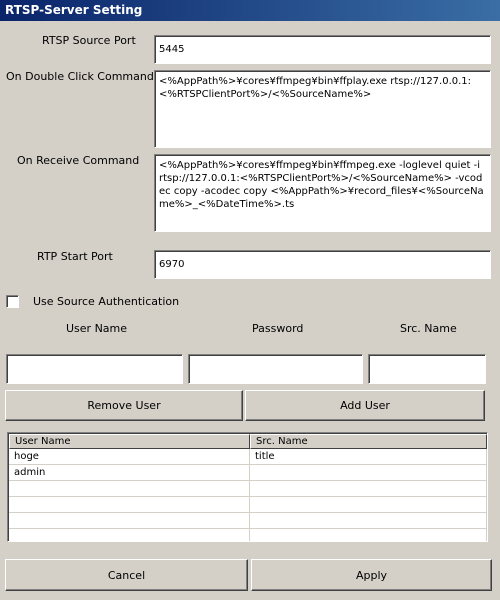 The height and width of the screenshot is (600, 500). Describe the element at coordinates (365, 405) in the screenshot. I see `add-user-button: Add User` at that location.